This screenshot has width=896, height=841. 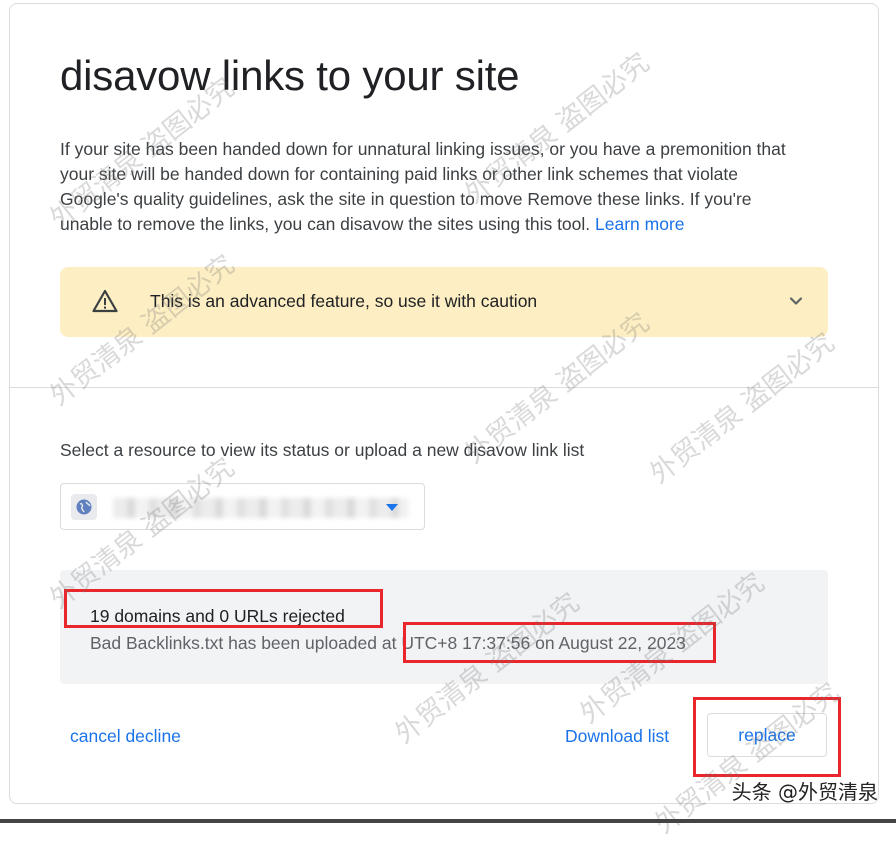 What do you see at coordinates (448, 821) in the screenshot?
I see `bottom-rule` at bounding box center [448, 821].